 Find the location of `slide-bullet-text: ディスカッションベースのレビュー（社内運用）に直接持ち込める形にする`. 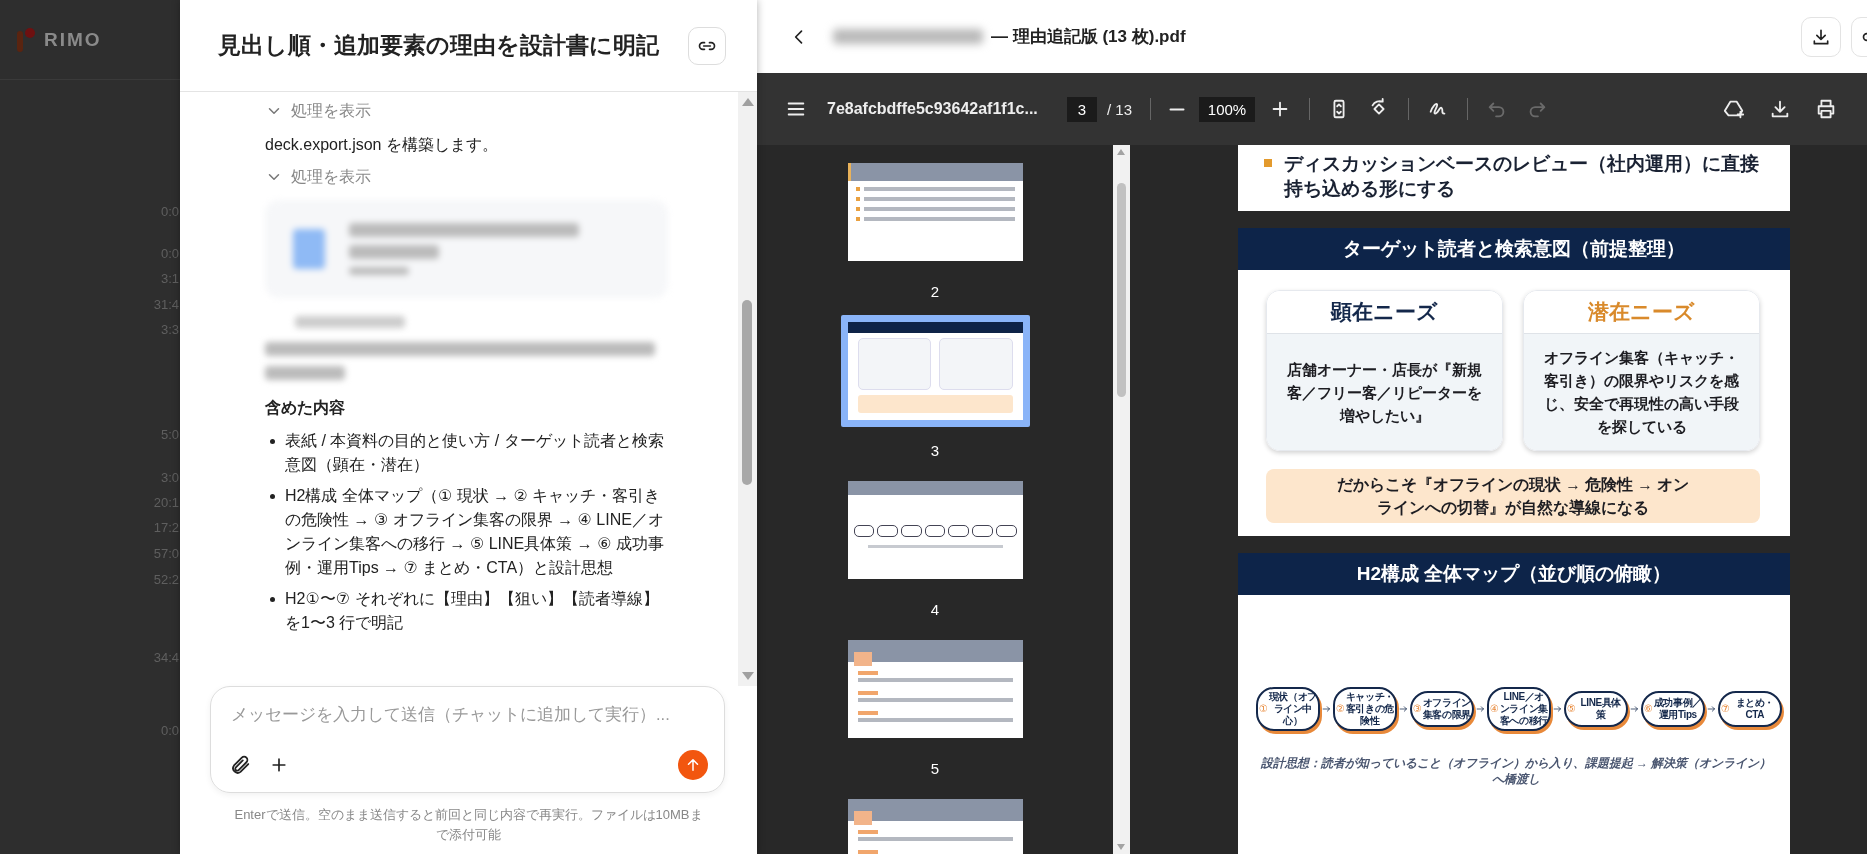

slide-bullet-text: ディスカッションベースのレビュー（社内運用）に直接持ち込める形にする is located at coordinates (1522, 176).